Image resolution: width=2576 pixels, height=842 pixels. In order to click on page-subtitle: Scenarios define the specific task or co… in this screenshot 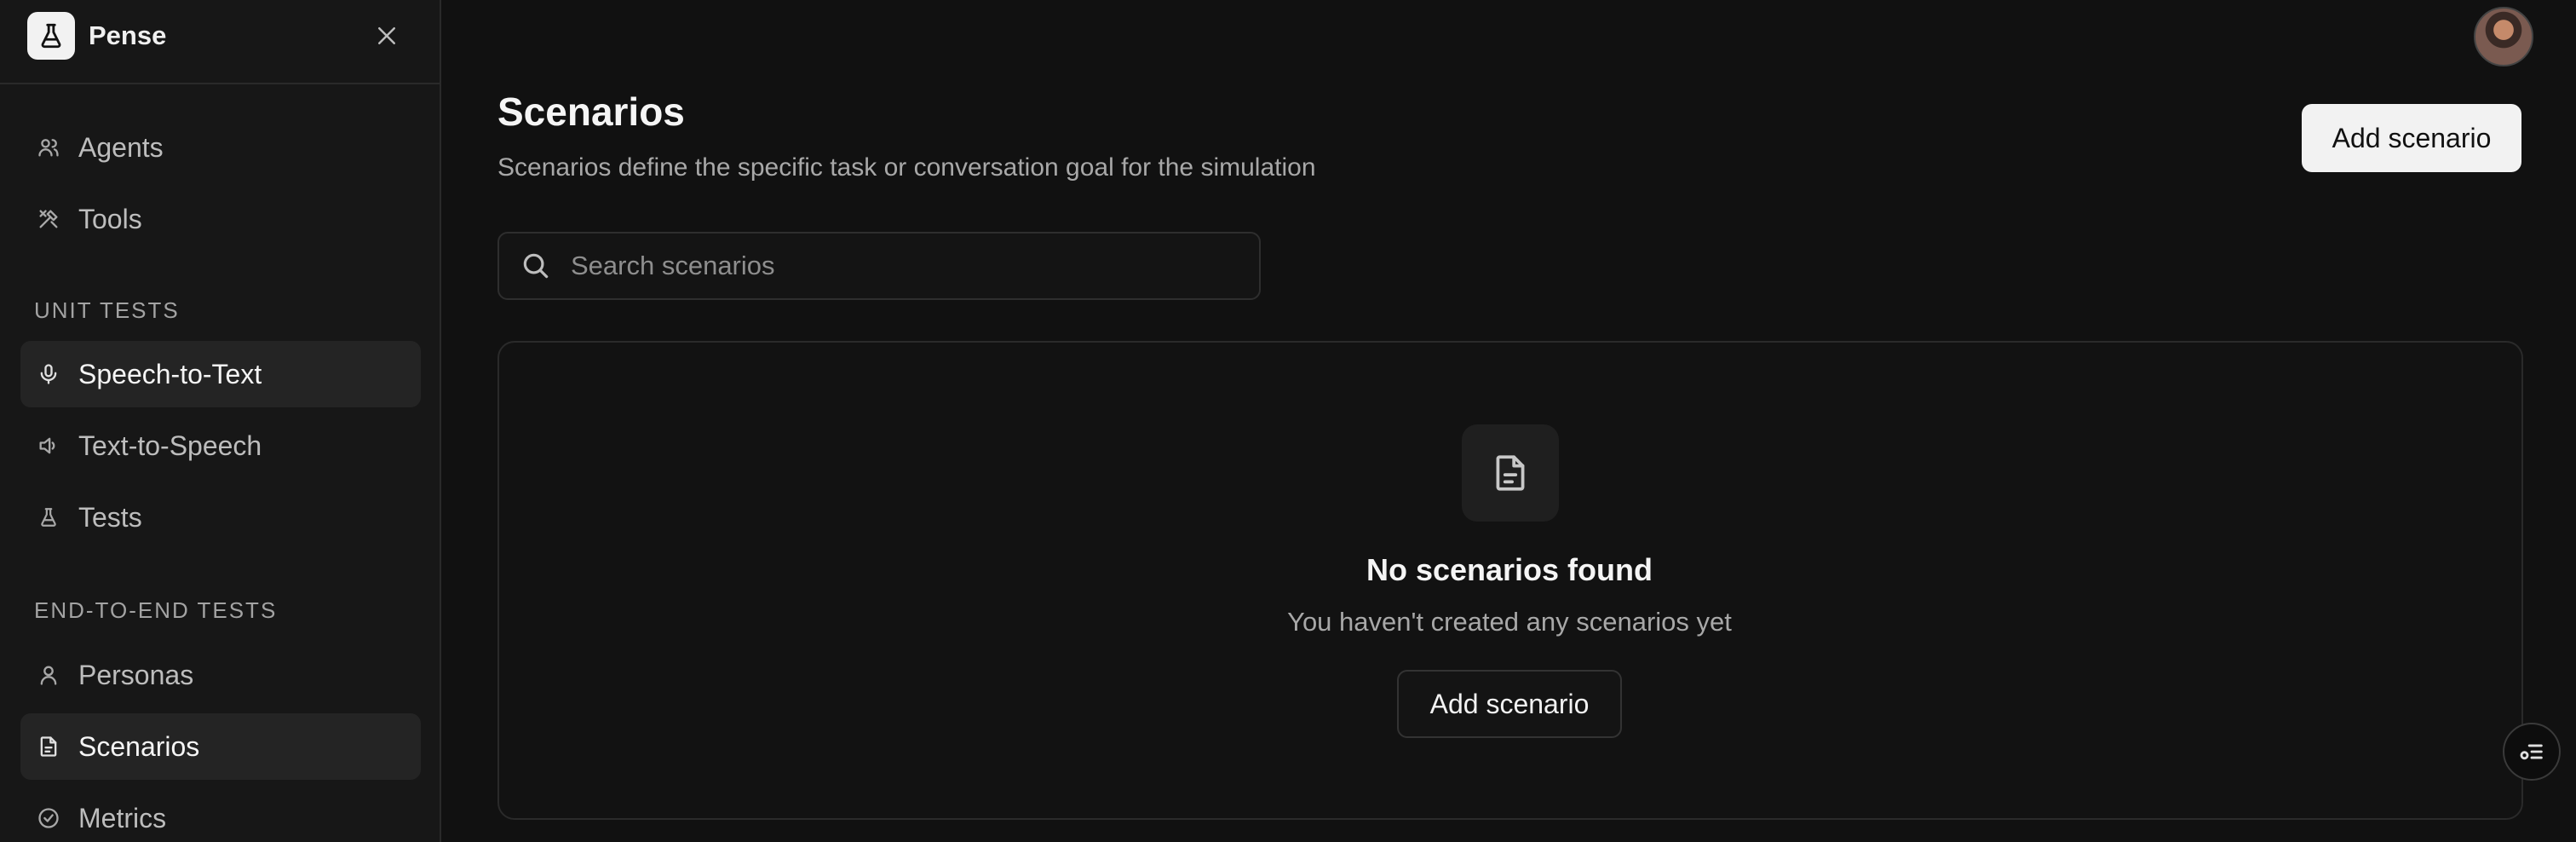, I will do `click(906, 167)`.